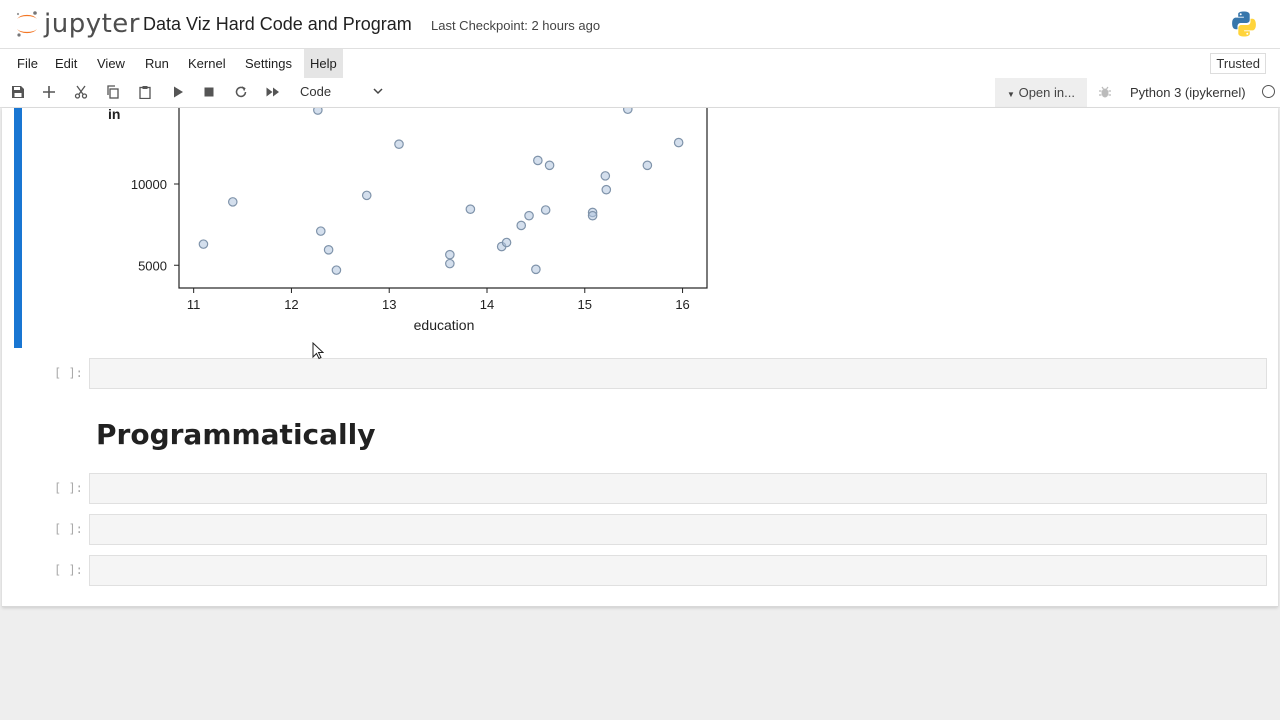  What do you see at coordinates (682, 304) in the screenshot?
I see `x-tick-label: 16` at bounding box center [682, 304].